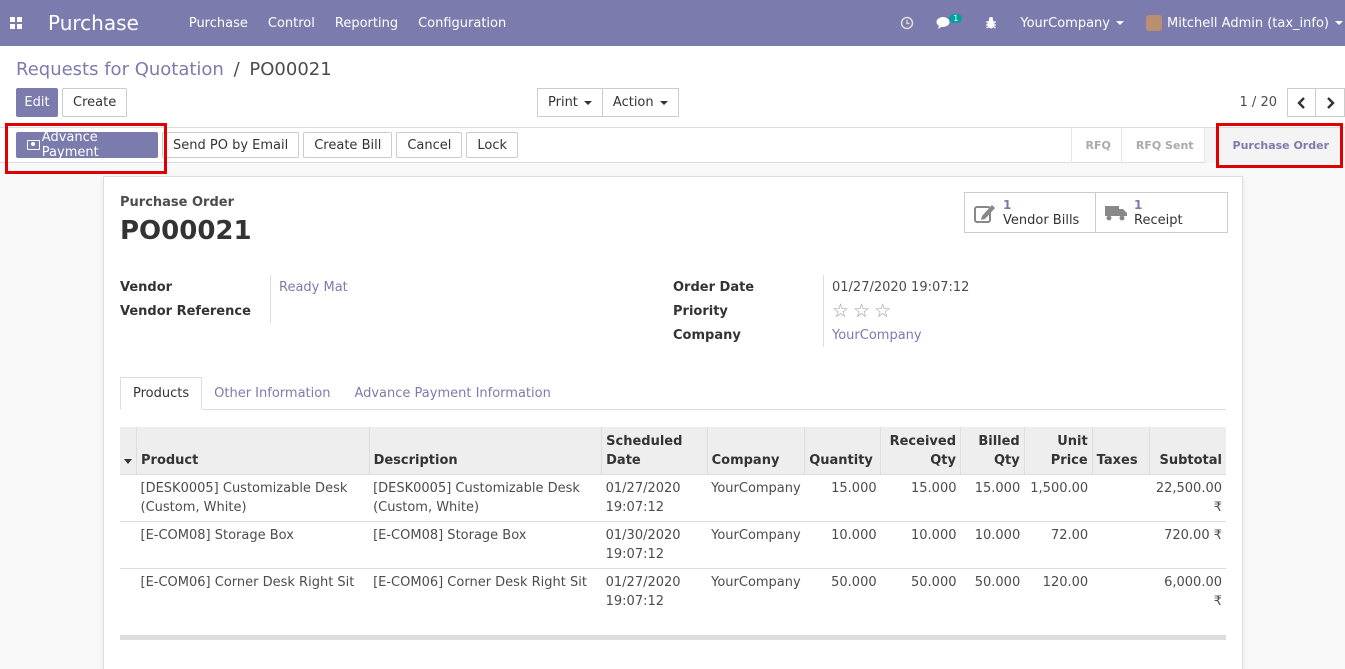  Describe the element at coordinates (128, 450) in the screenshot. I see `sort-caret-cell` at that location.